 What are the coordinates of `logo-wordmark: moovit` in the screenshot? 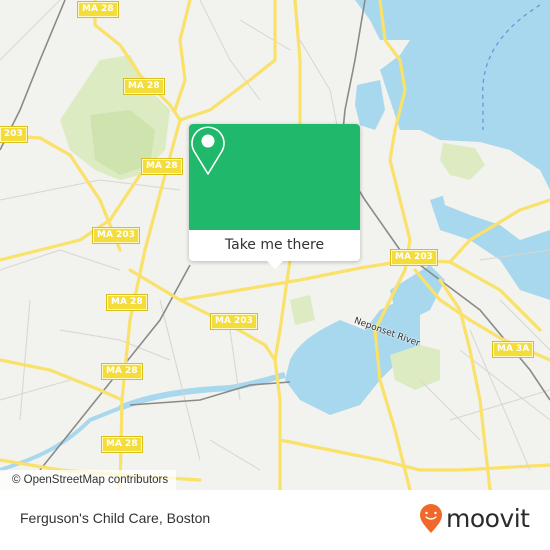 It's located at (488, 518).